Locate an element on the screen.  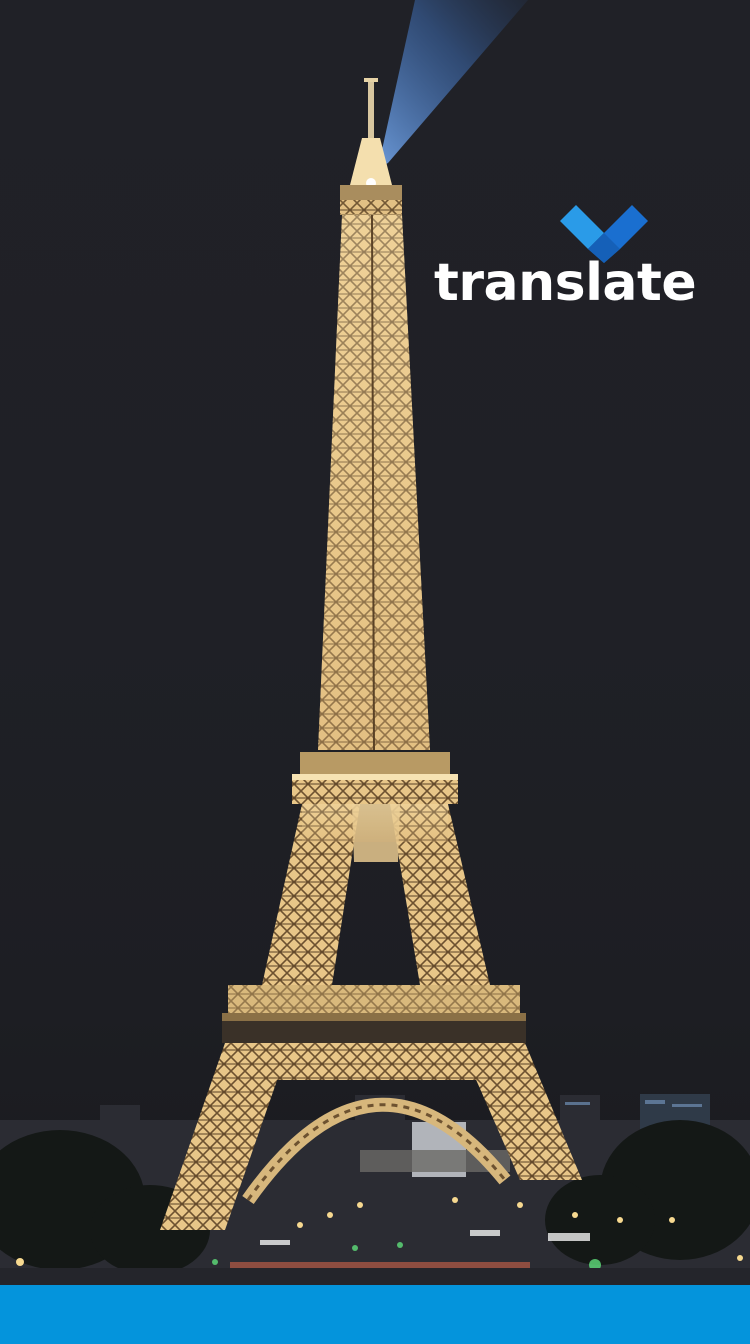
searchlight-beam is located at coordinates (453, 84).